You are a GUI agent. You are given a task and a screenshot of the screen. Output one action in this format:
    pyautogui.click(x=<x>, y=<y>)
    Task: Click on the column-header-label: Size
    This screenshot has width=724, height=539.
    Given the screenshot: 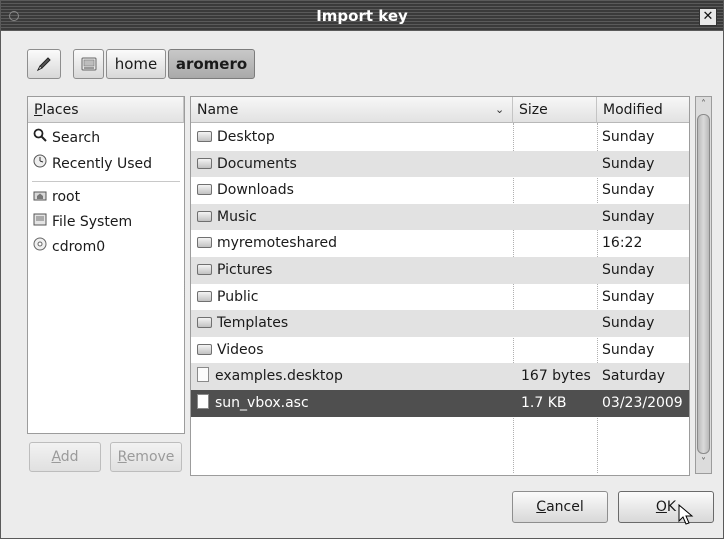 What is the action you would take?
    pyautogui.click(x=533, y=110)
    